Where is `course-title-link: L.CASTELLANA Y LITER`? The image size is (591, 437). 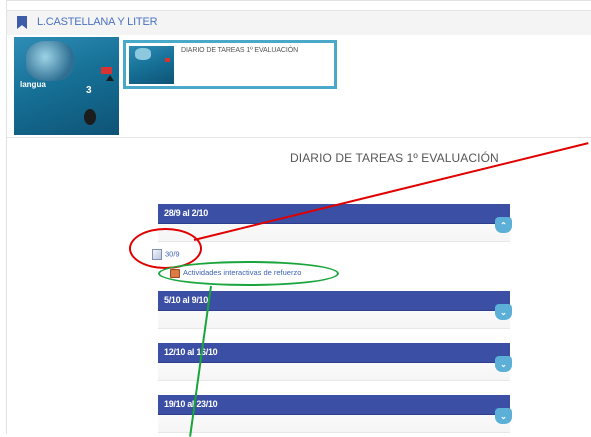 course-title-link: L.CASTELLANA Y LITER is located at coordinates (97, 22).